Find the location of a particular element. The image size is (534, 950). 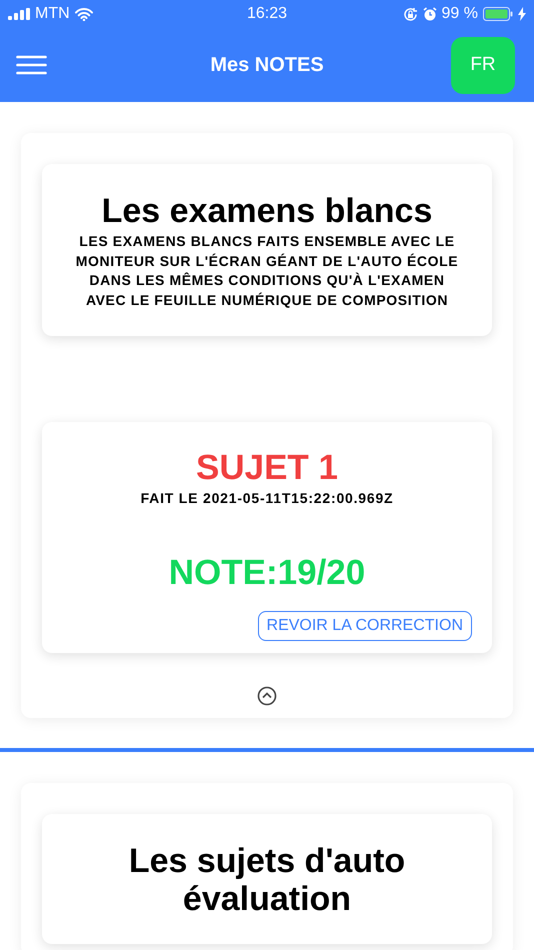

alarm-icon is located at coordinates (429, 14).